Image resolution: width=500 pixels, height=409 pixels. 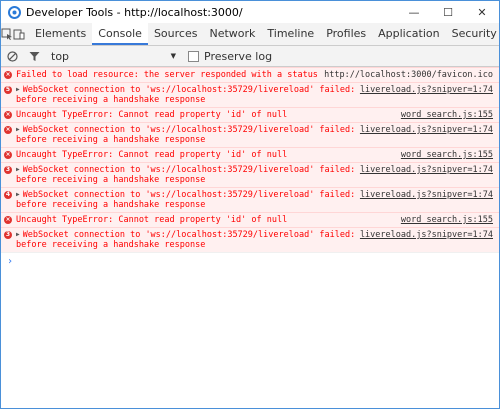 I want to click on message-source-link: http://localhost:3000/favicon.ico, so click(x=408, y=75).